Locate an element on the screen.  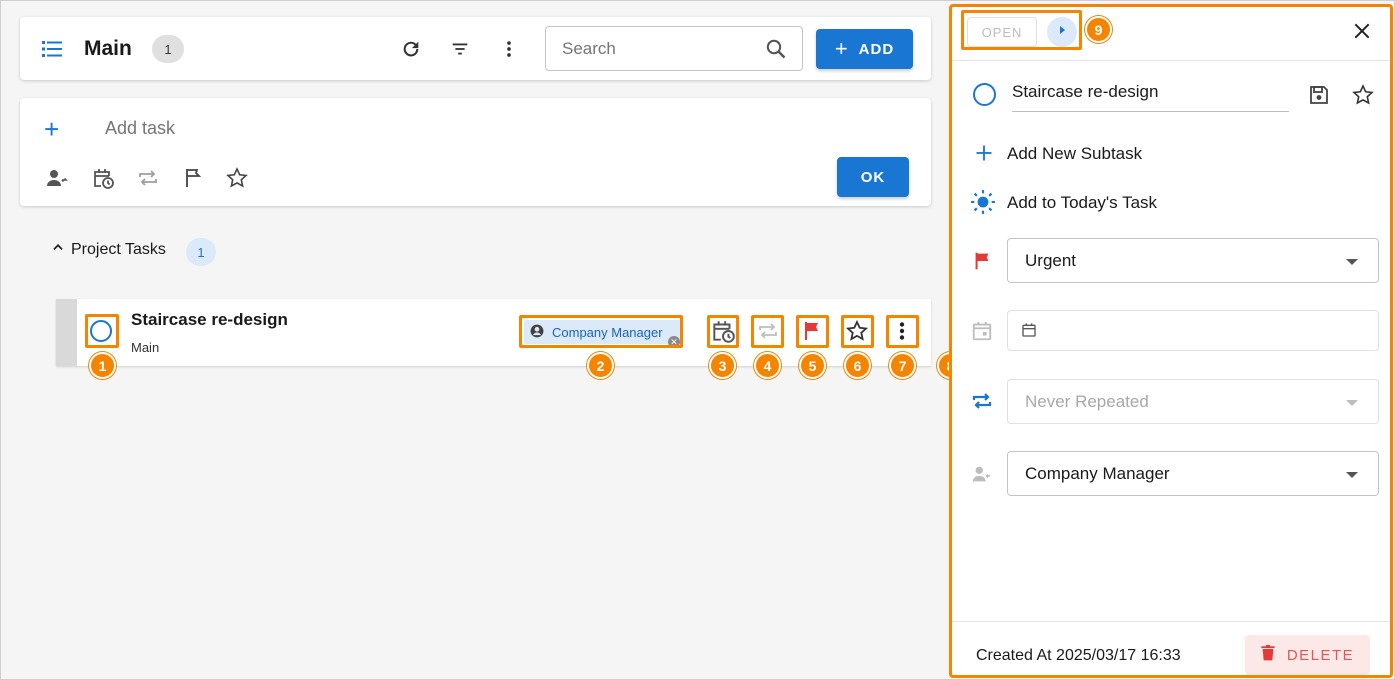
task-title-value: Staircase re-design is located at coordinates (1085, 91).